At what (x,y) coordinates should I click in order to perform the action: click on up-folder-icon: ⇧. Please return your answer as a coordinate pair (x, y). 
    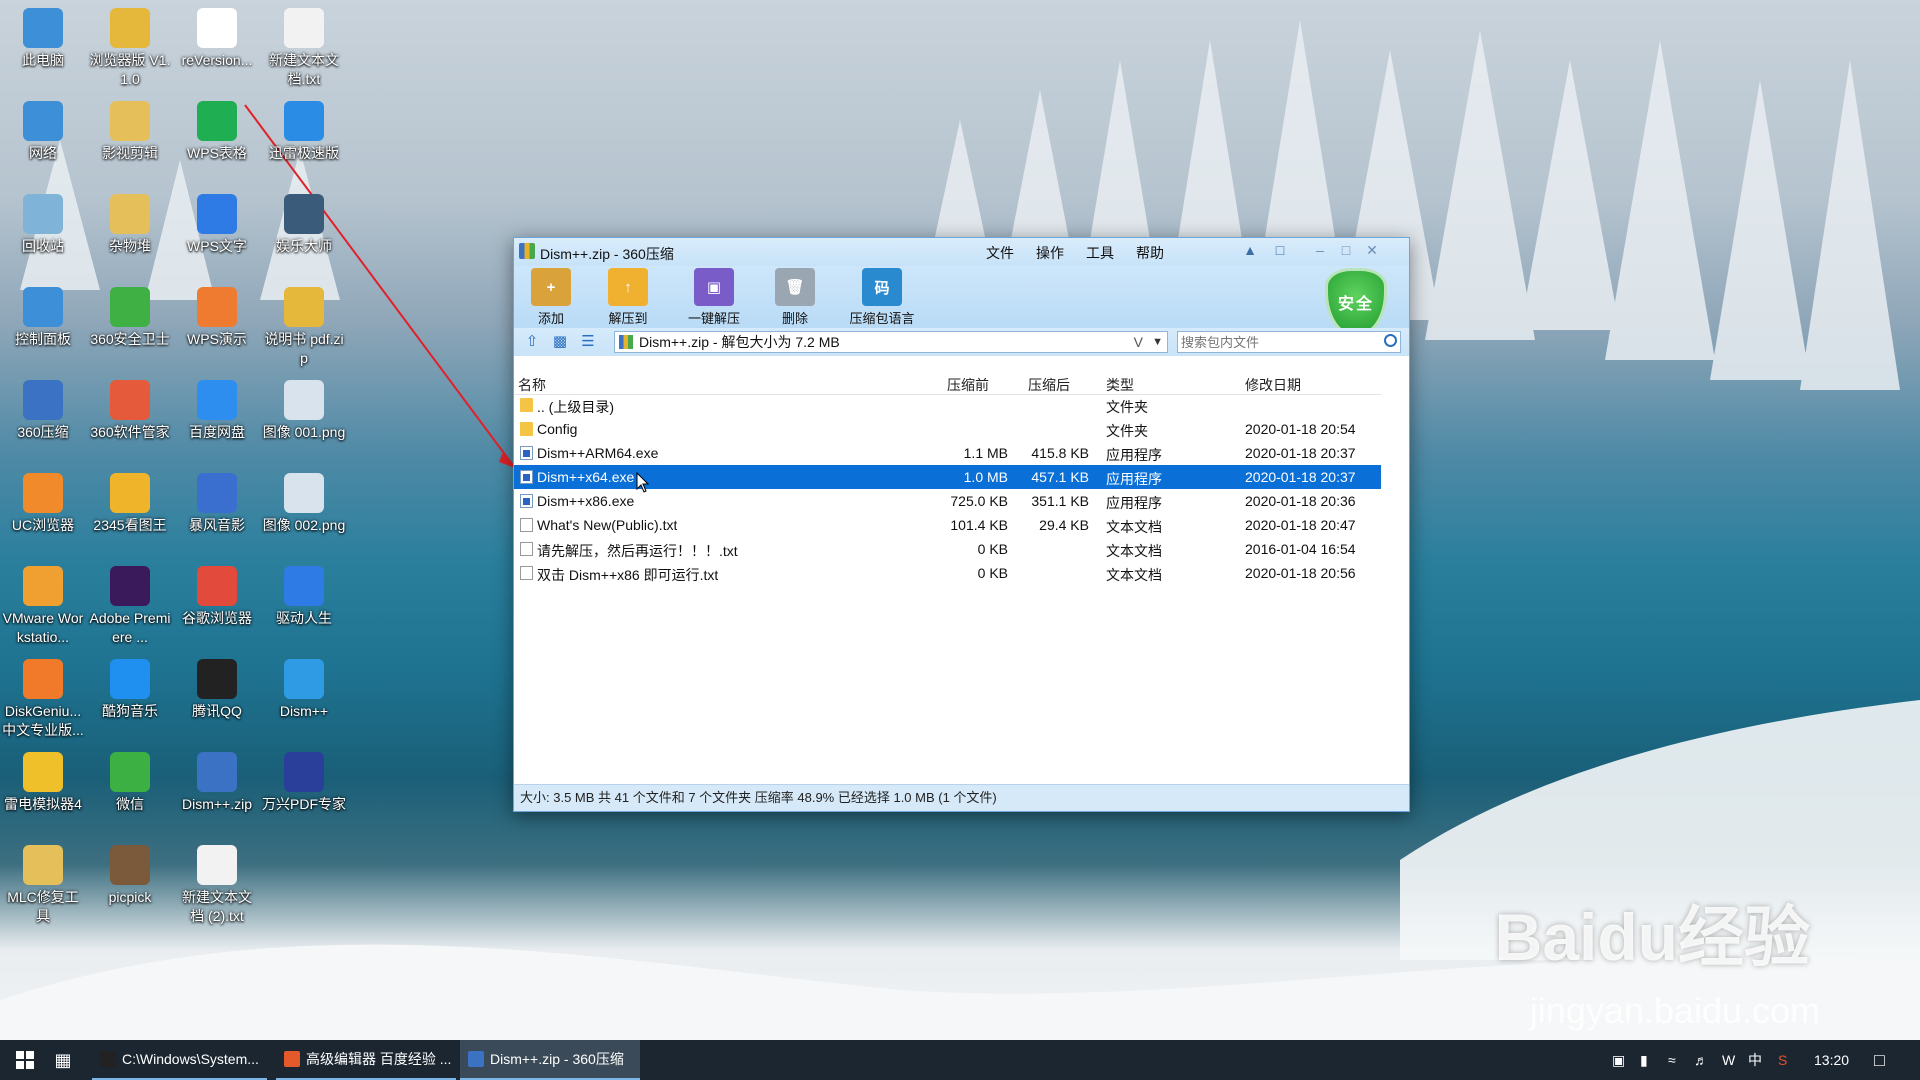
    Looking at the image, I should click on (532, 341).